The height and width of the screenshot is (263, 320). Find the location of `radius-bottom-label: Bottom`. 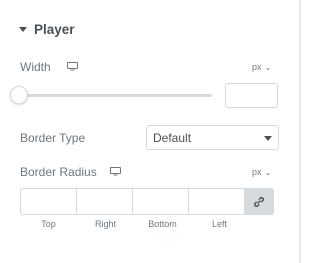

radius-bottom-label: Bottom is located at coordinates (162, 224).